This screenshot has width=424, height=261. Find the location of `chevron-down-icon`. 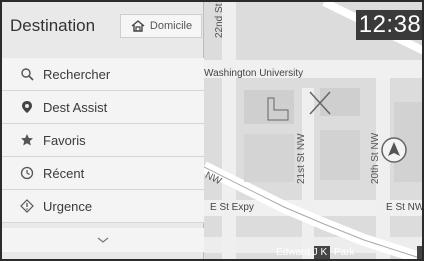

chevron-down-icon is located at coordinates (103, 240).